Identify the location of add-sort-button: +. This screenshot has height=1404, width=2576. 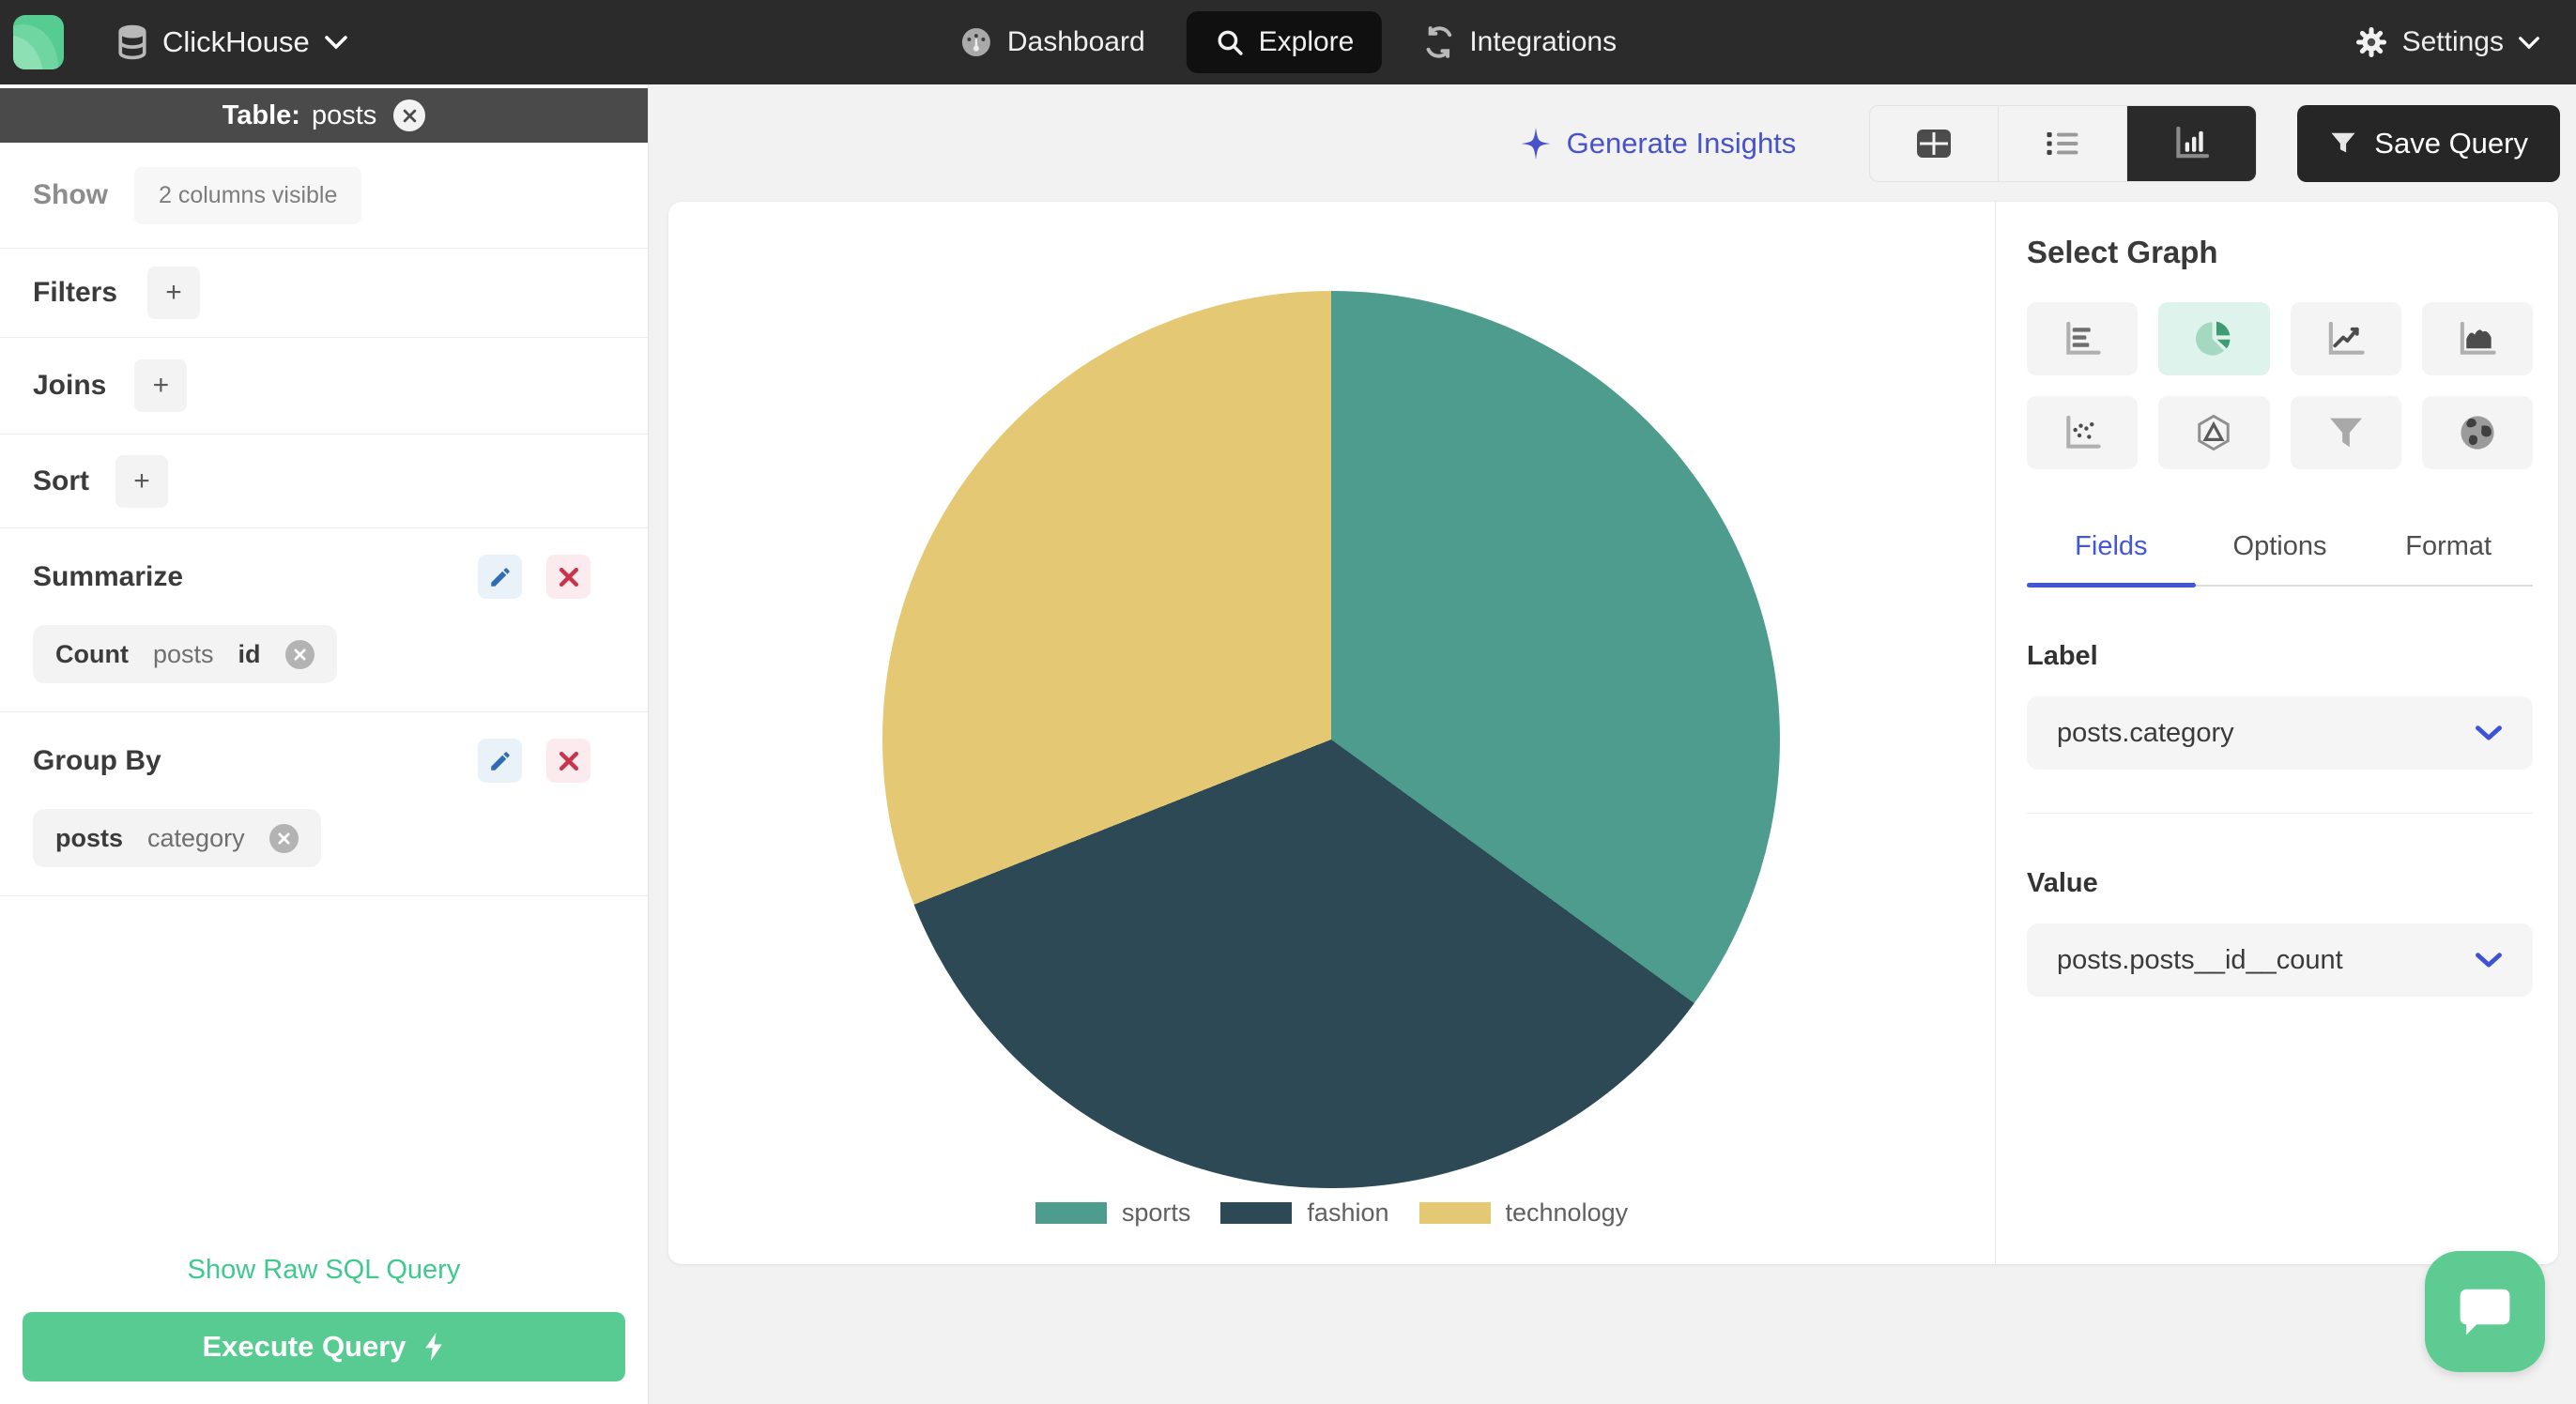
(141, 481).